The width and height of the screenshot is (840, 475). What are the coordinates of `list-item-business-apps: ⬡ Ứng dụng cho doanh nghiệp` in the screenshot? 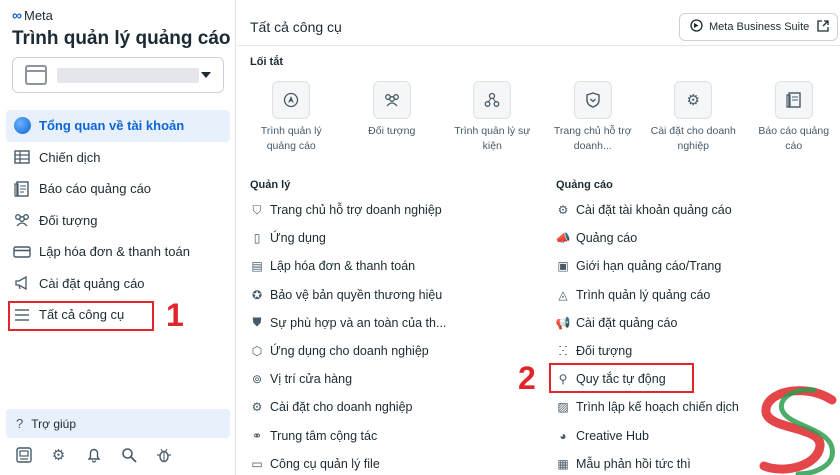 It's located at (395, 351).